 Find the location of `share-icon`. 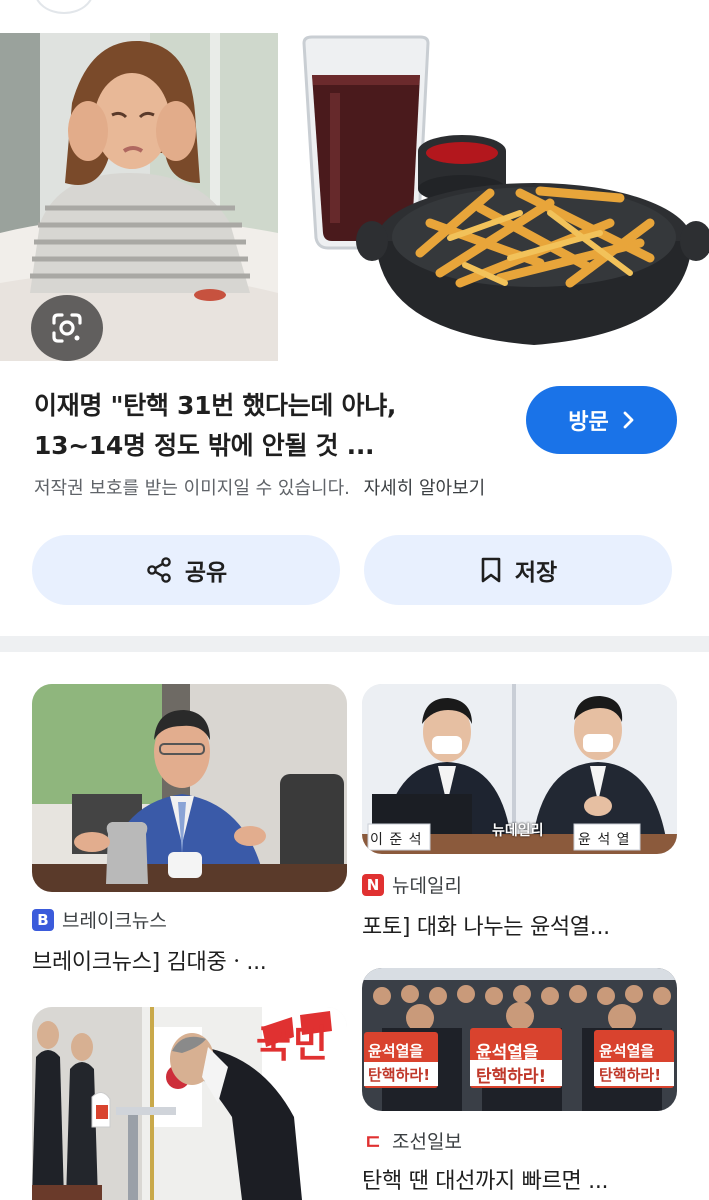

share-icon is located at coordinates (159, 570).